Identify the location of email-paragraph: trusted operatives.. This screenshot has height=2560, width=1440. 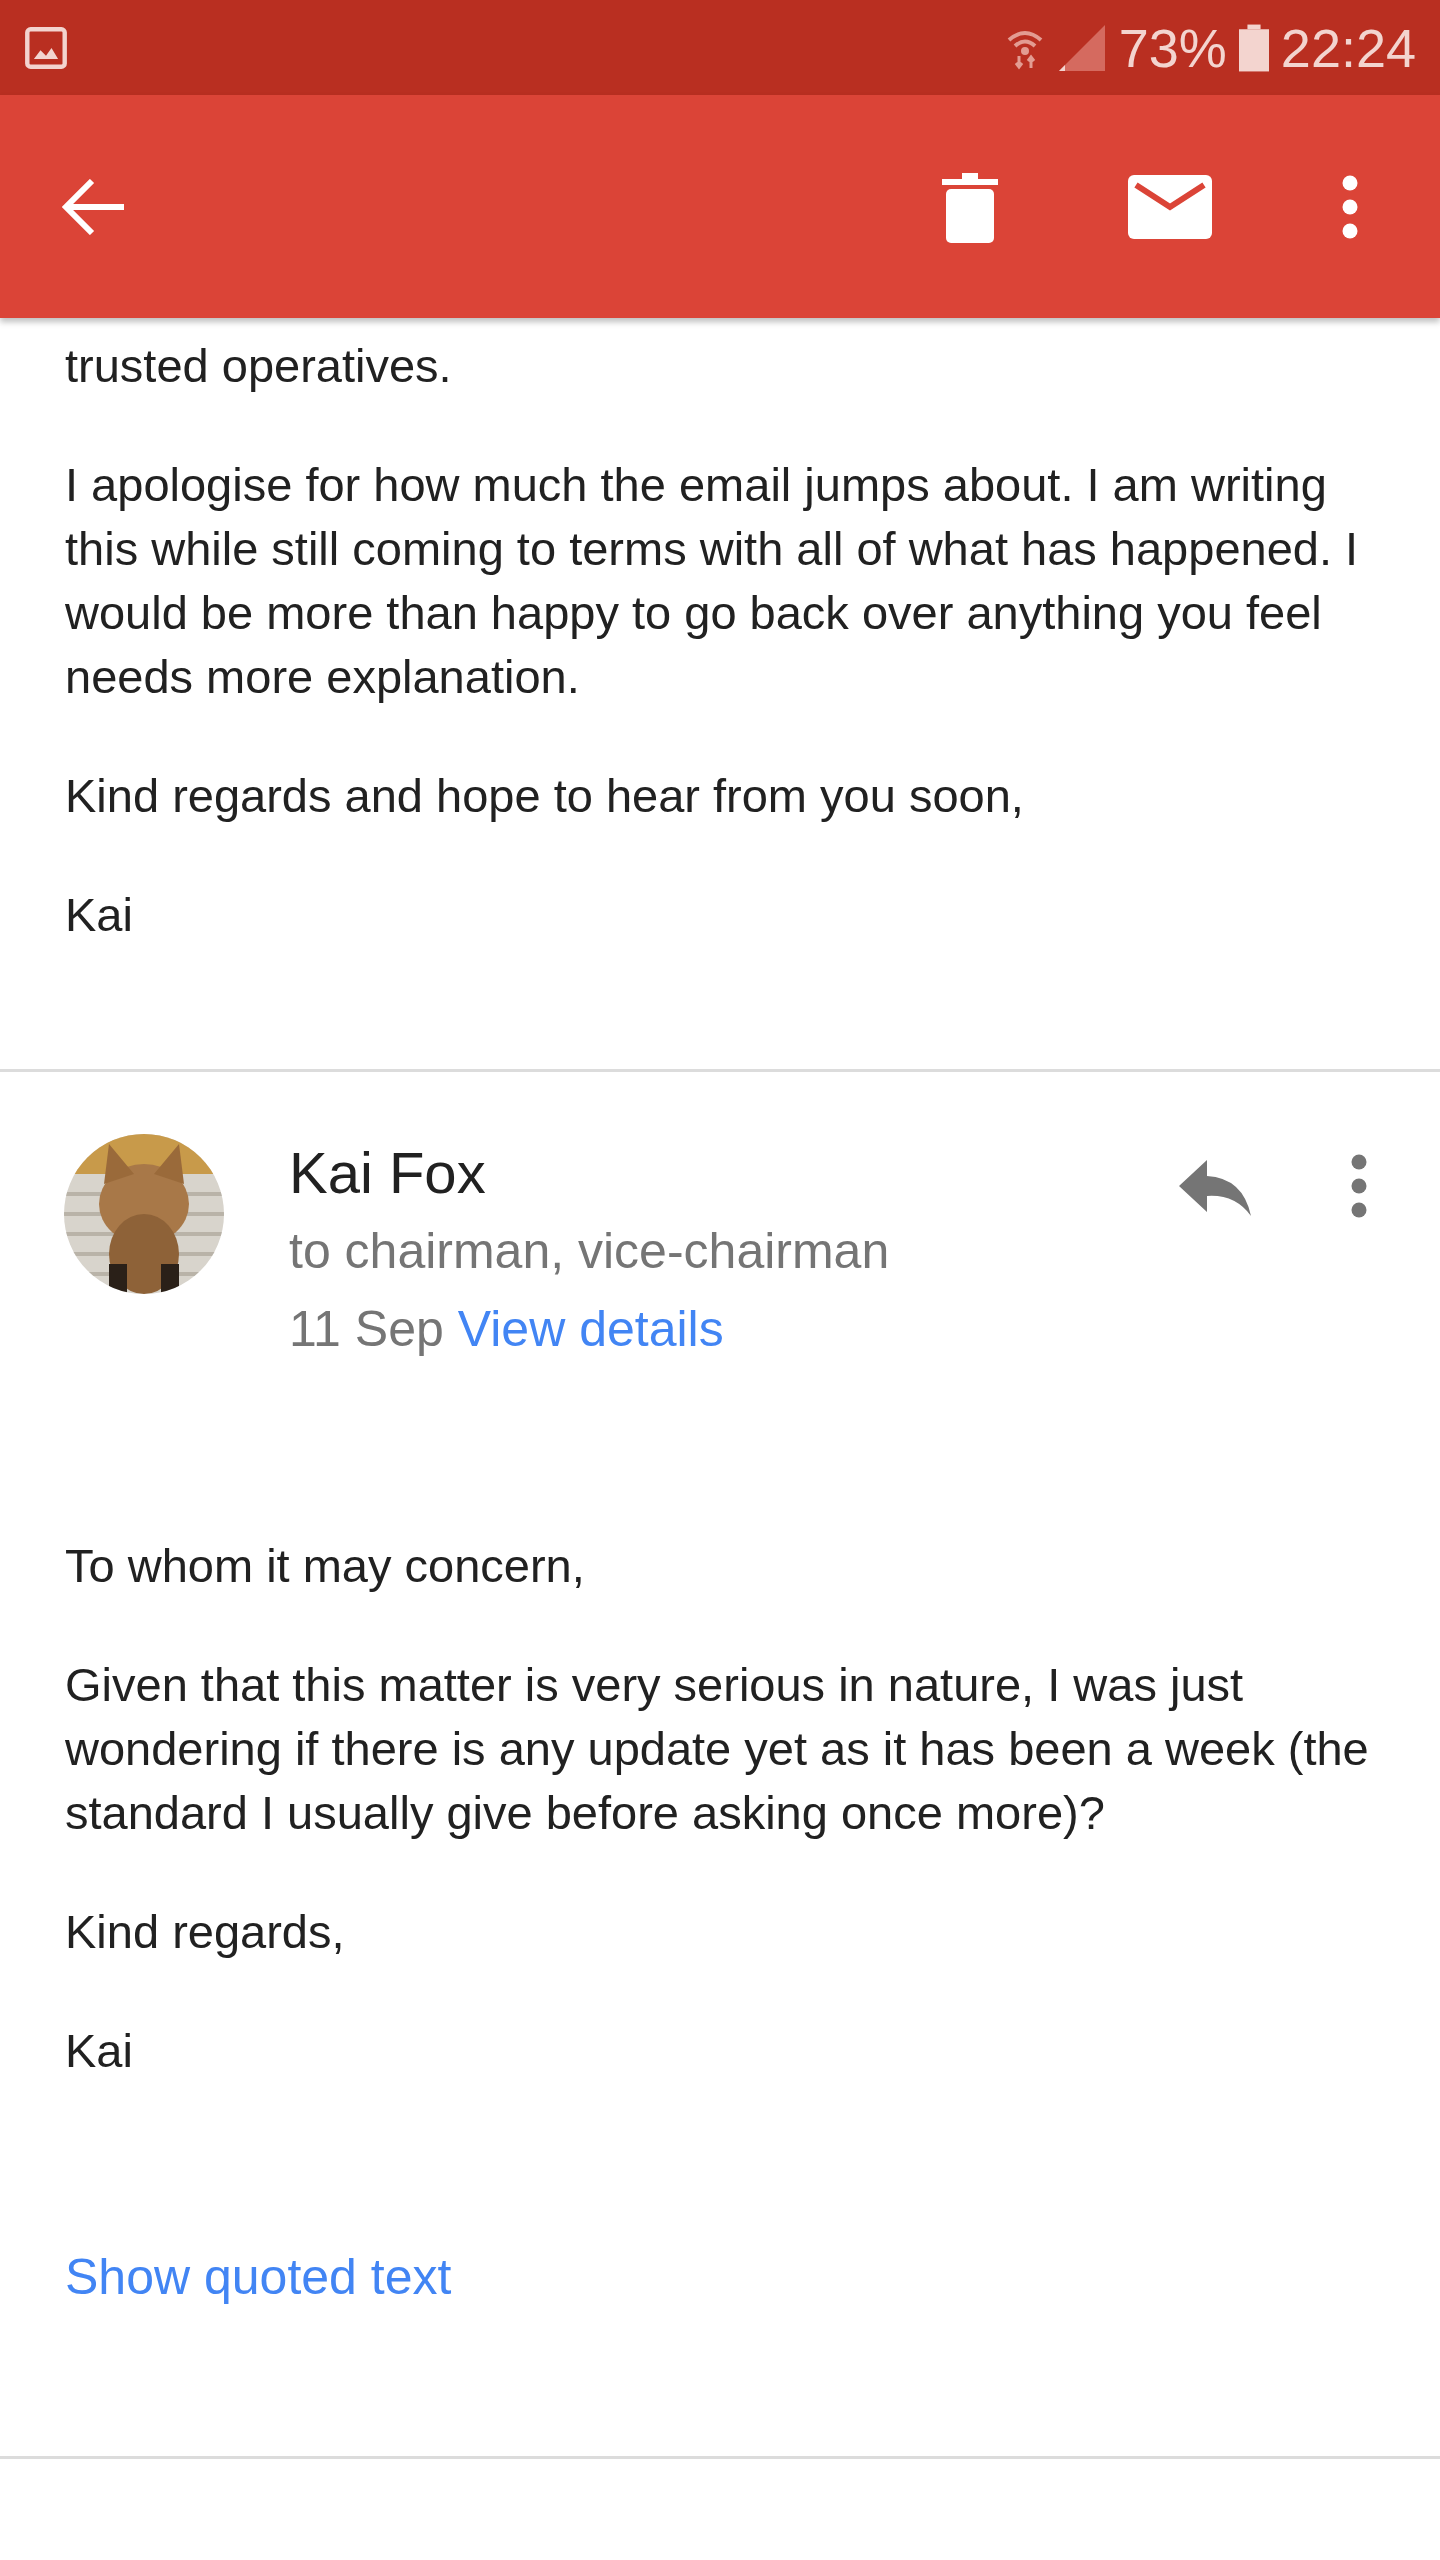
(259, 366).